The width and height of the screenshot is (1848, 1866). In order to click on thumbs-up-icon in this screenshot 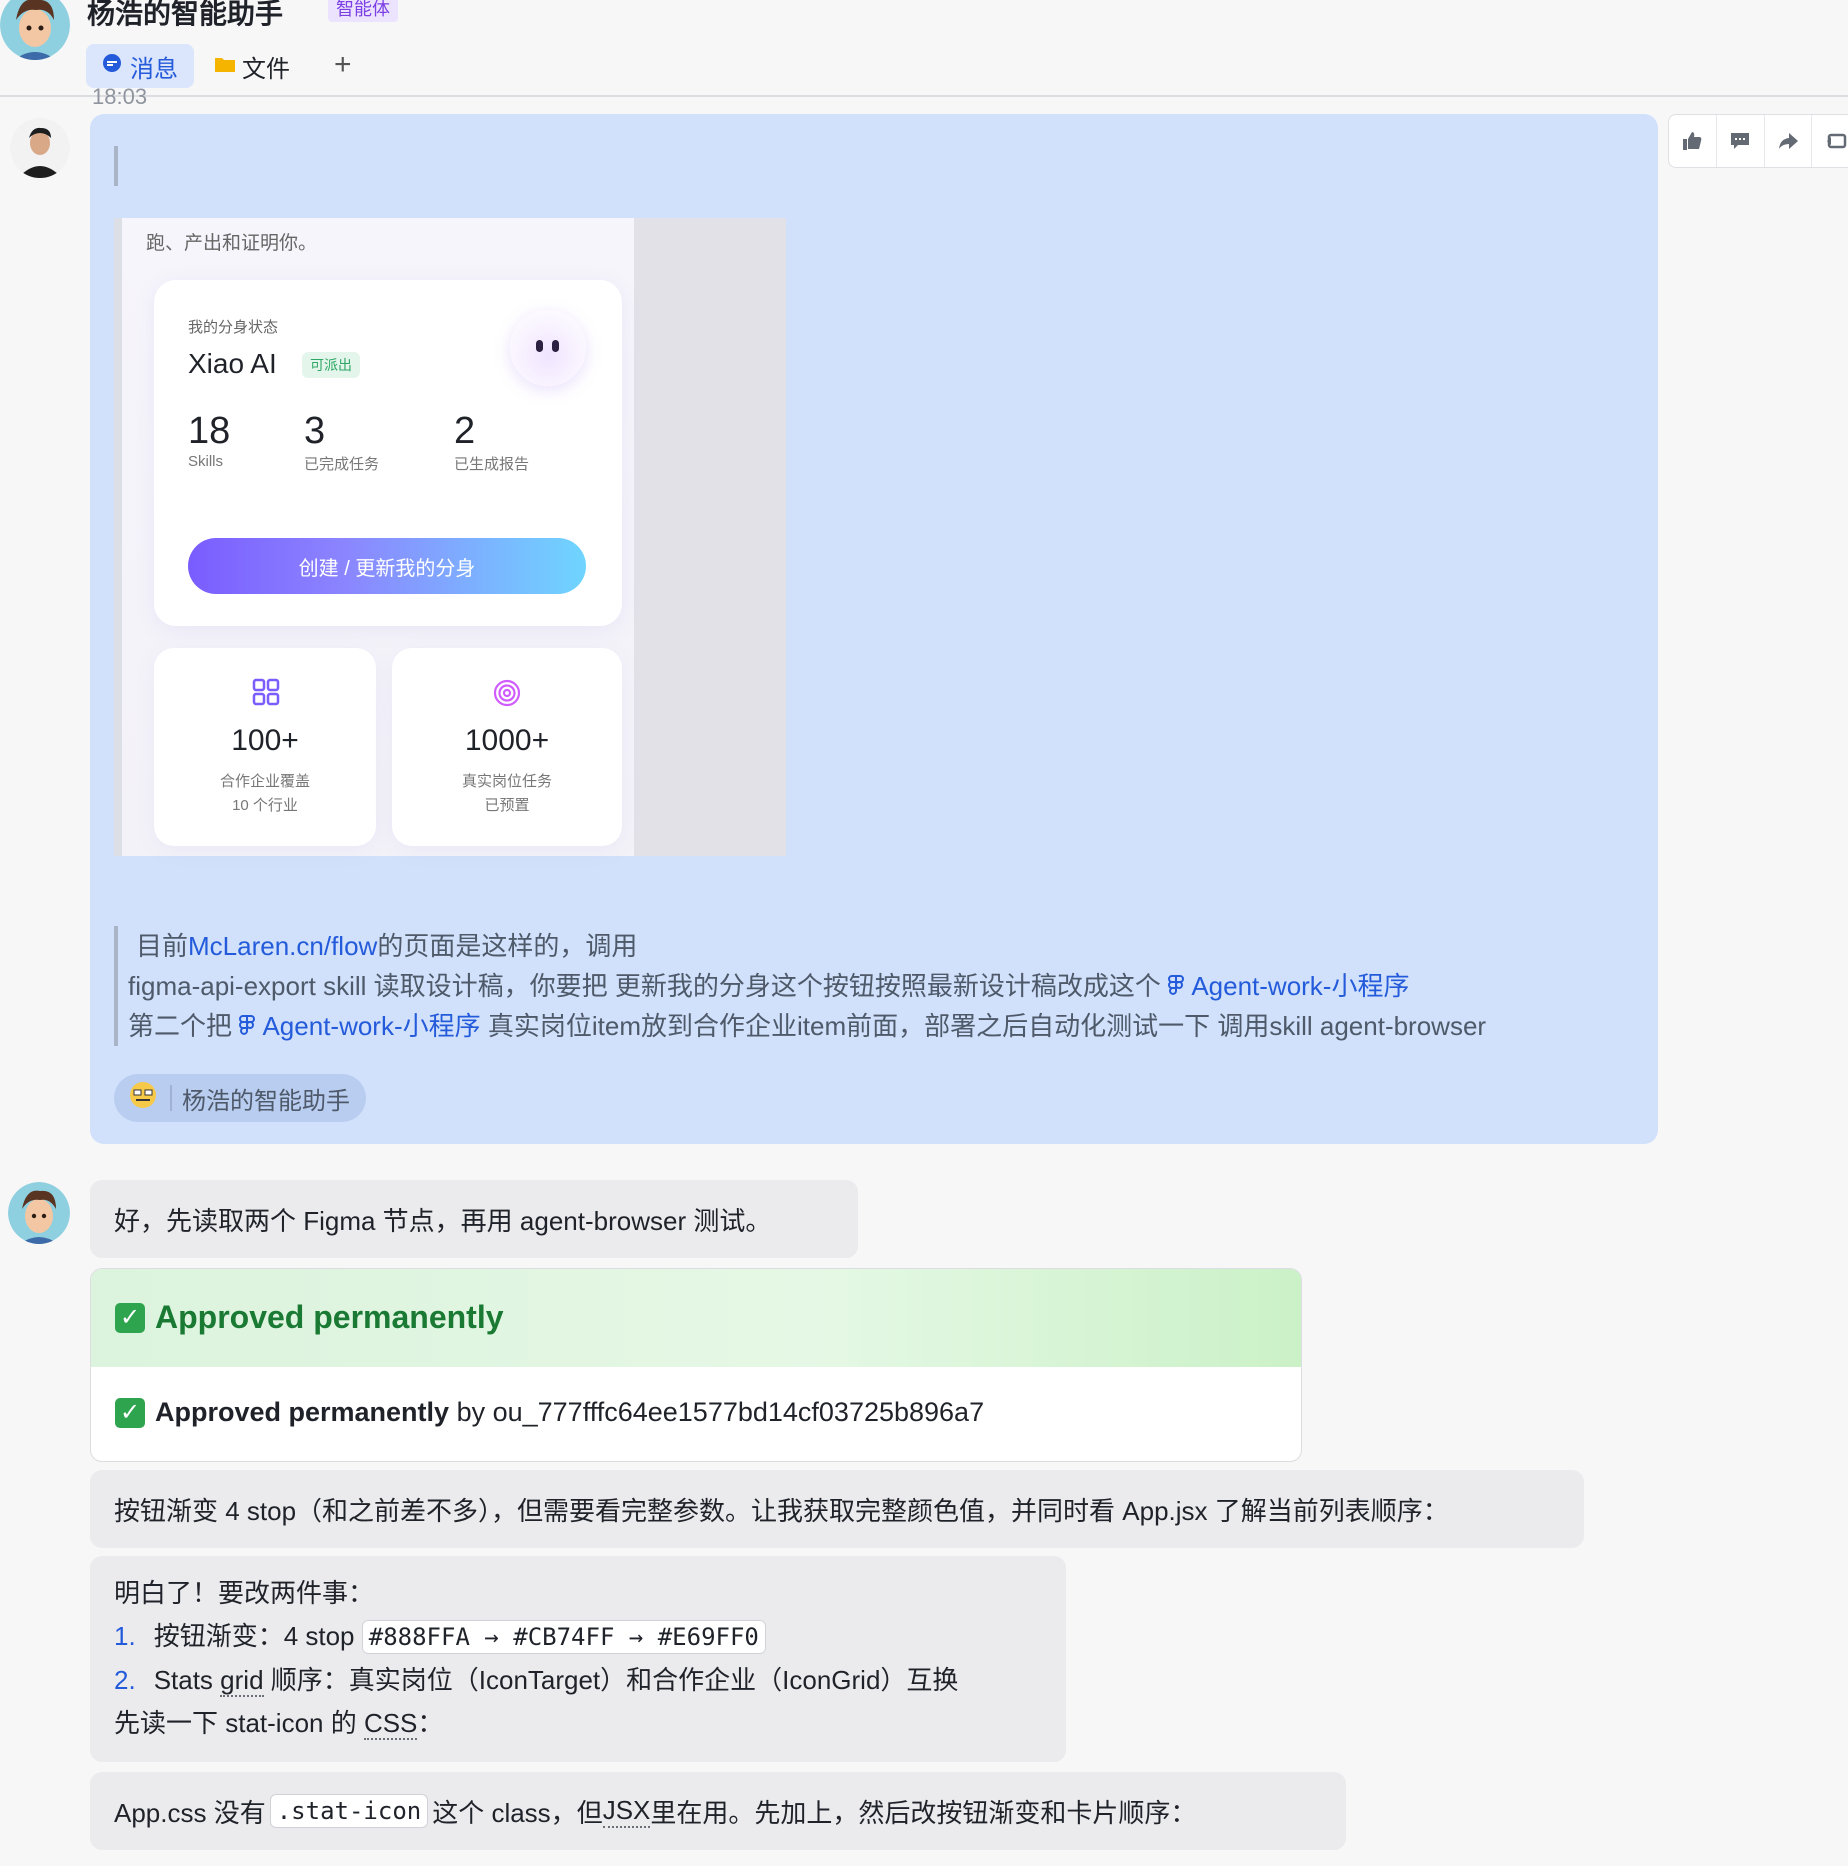, I will do `click(1693, 141)`.